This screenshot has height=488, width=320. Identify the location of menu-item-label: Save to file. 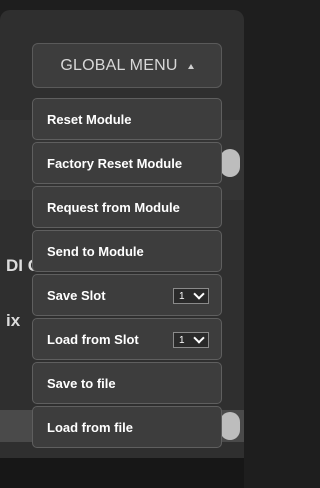
(81, 383).